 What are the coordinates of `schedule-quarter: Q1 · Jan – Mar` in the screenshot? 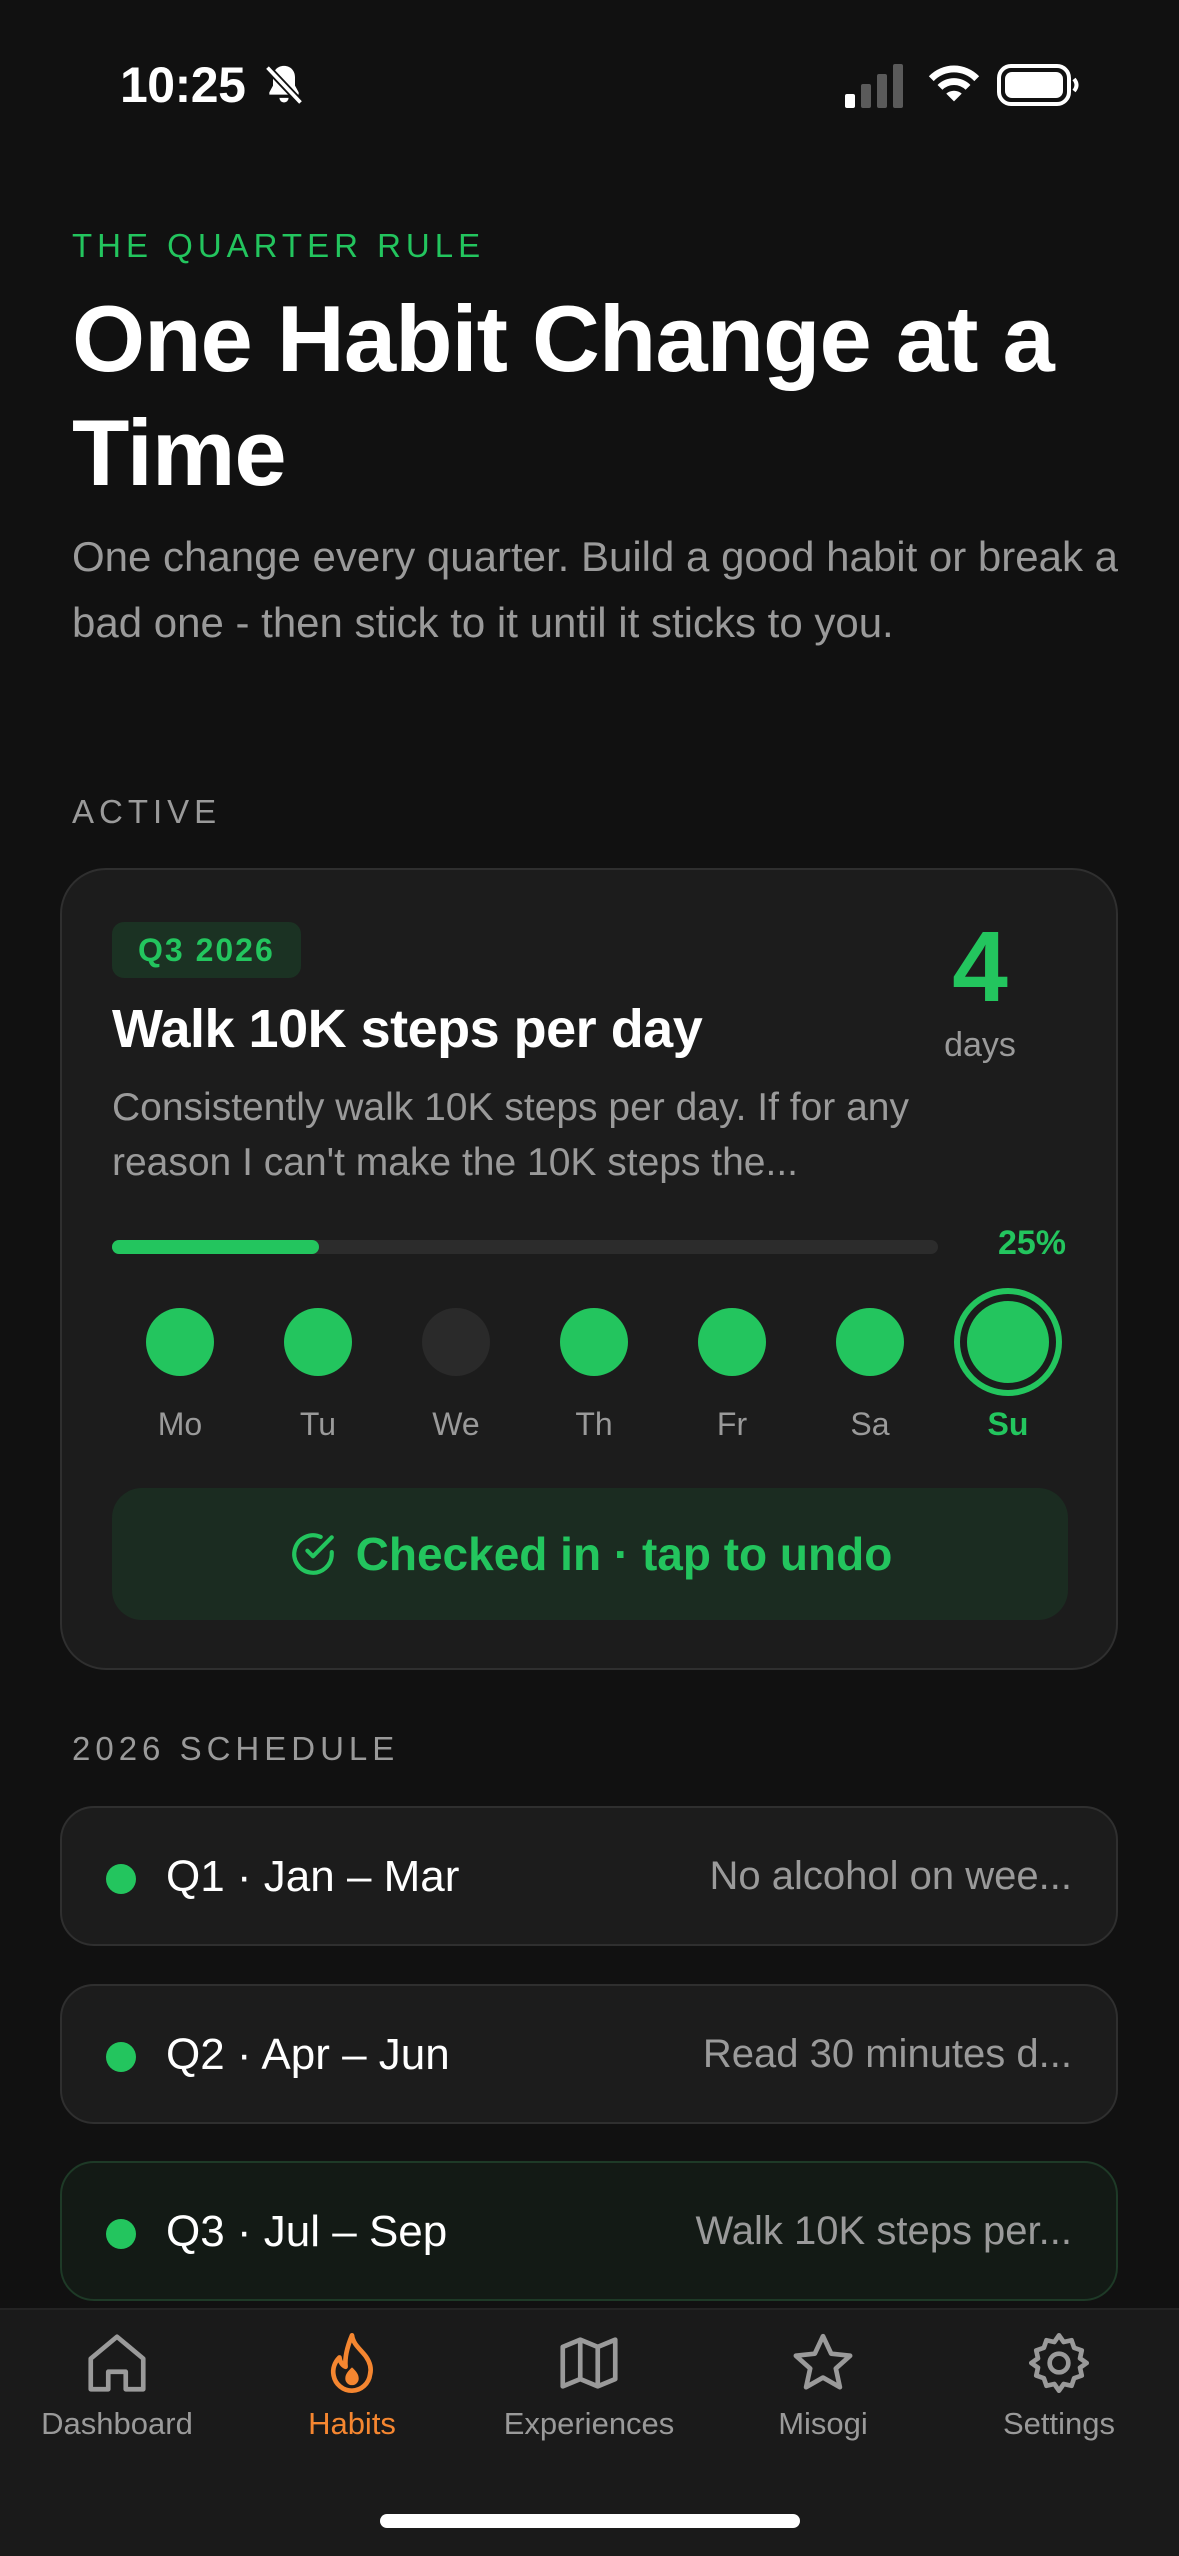 It's located at (313, 1876).